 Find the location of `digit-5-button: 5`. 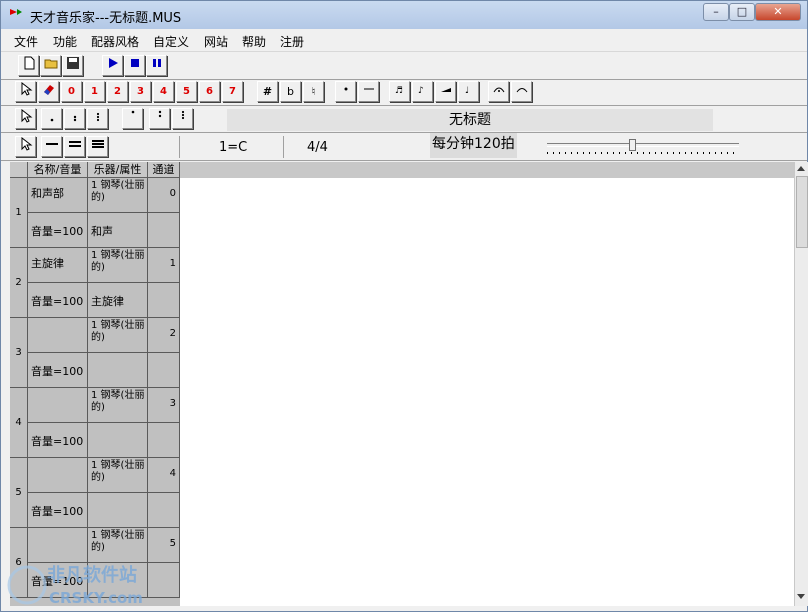

digit-5-button: 5 is located at coordinates (186, 91).